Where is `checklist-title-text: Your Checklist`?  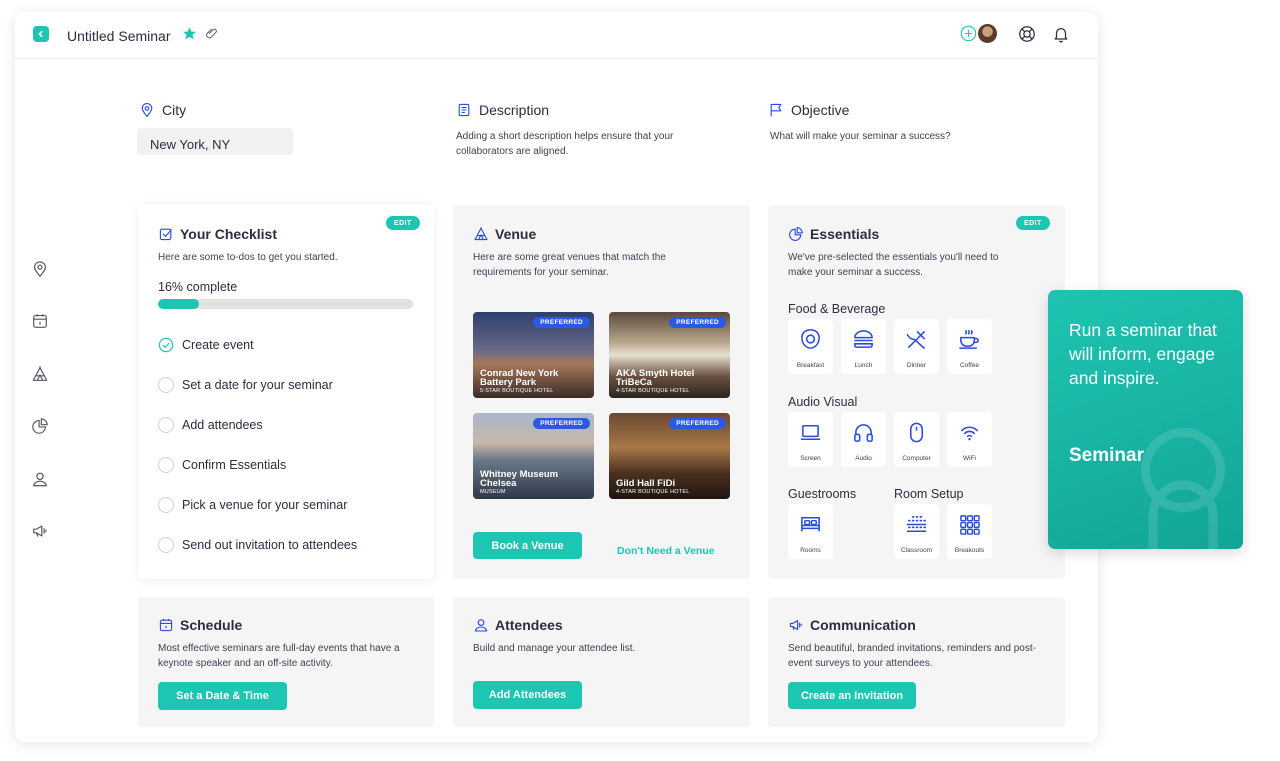 checklist-title-text: Your Checklist is located at coordinates (228, 234).